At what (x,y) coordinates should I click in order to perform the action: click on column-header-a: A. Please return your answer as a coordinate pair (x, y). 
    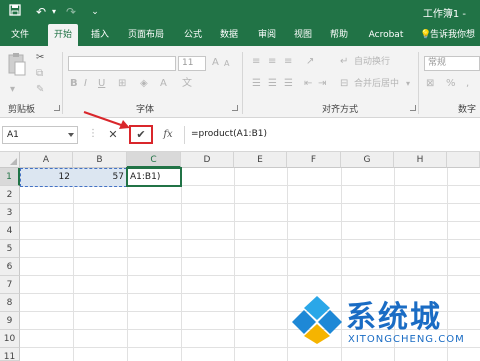
    Looking at the image, I should click on (46, 160).